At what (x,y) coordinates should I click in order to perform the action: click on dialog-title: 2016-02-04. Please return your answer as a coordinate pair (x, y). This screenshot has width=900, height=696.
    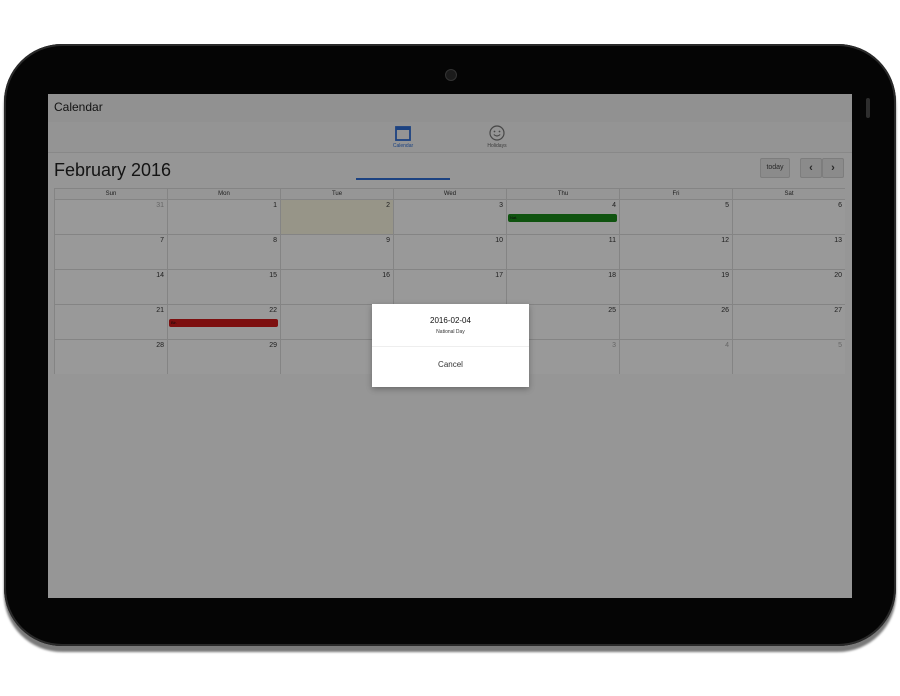
    Looking at the image, I should click on (450, 320).